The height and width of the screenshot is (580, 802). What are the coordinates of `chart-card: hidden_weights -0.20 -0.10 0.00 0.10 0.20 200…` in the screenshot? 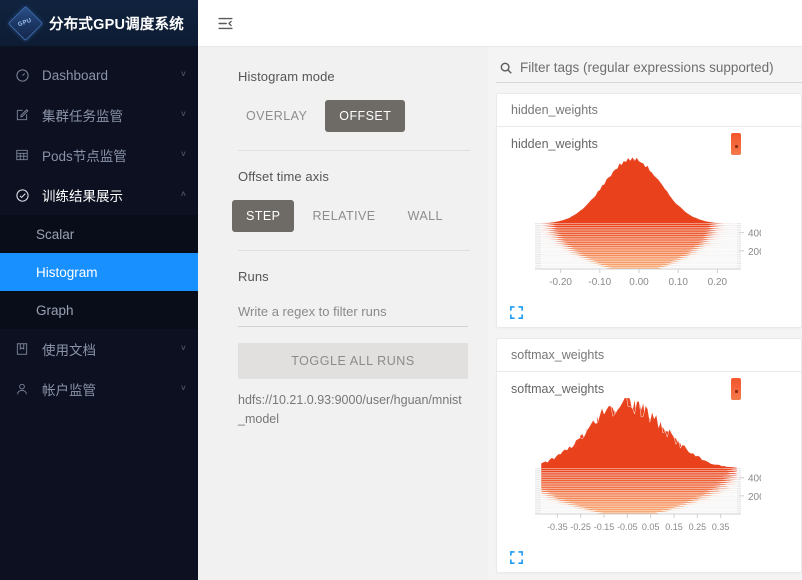 It's located at (649, 227).